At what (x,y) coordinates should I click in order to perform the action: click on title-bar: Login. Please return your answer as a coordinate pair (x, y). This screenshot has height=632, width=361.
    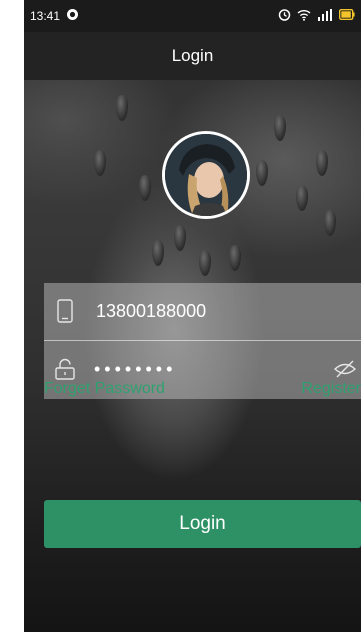
    Looking at the image, I should click on (192, 56).